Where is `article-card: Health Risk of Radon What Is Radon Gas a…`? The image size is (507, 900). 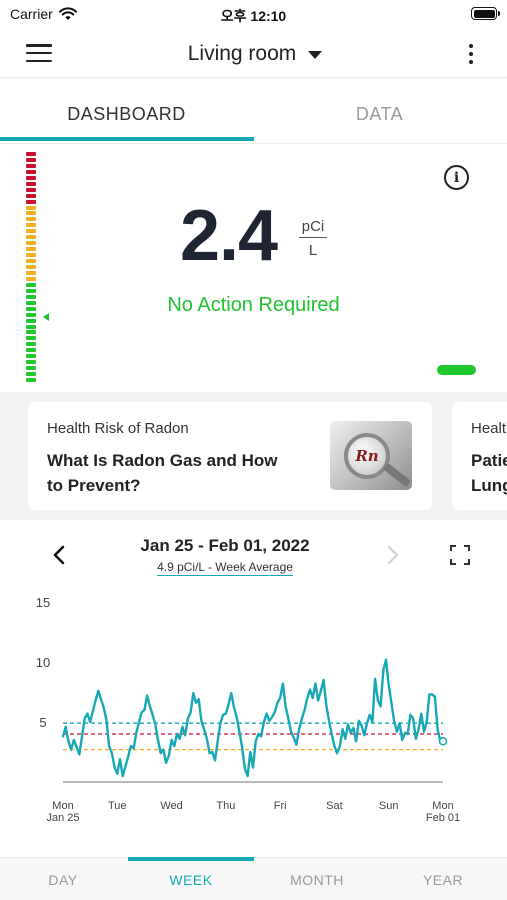
article-card: Health Risk of Radon What Is Radon Gas a… is located at coordinates (230, 456).